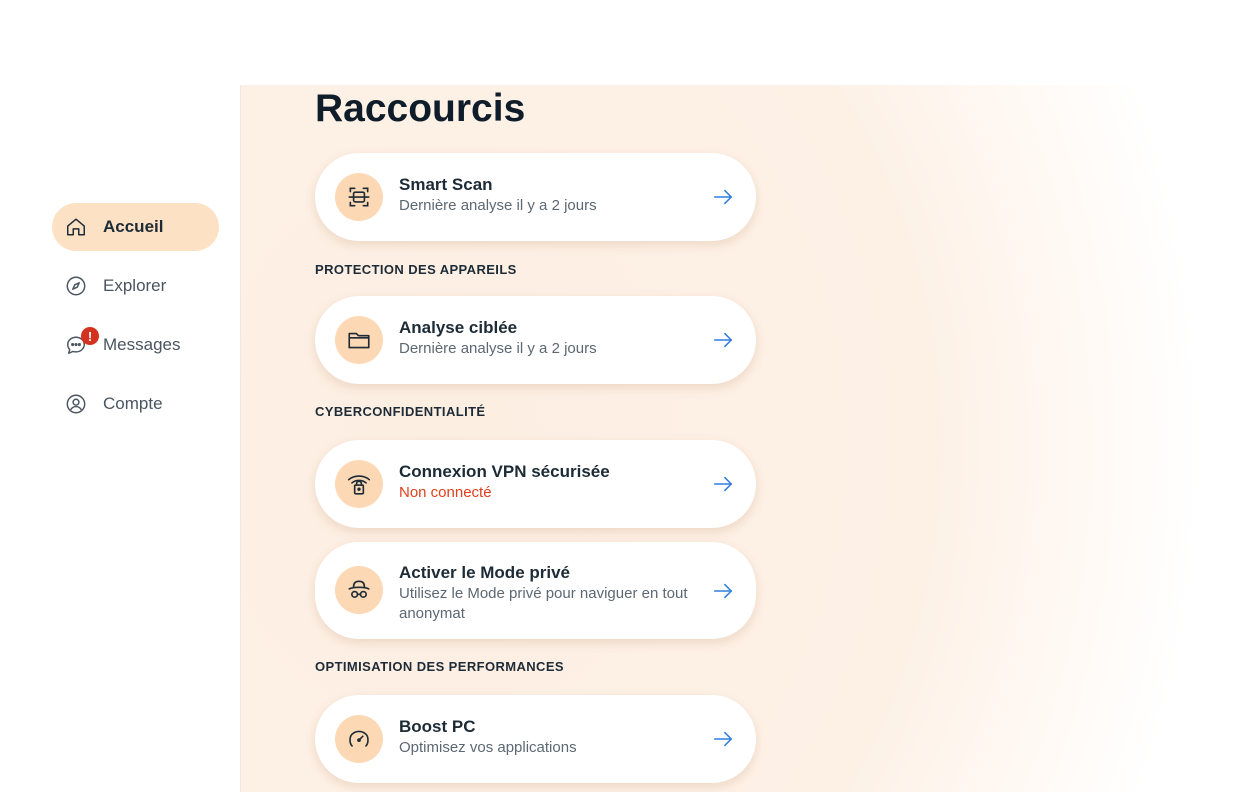  I want to click on boost-pc-card: Boost PC Optimisez vos applications, so click(535, 739).